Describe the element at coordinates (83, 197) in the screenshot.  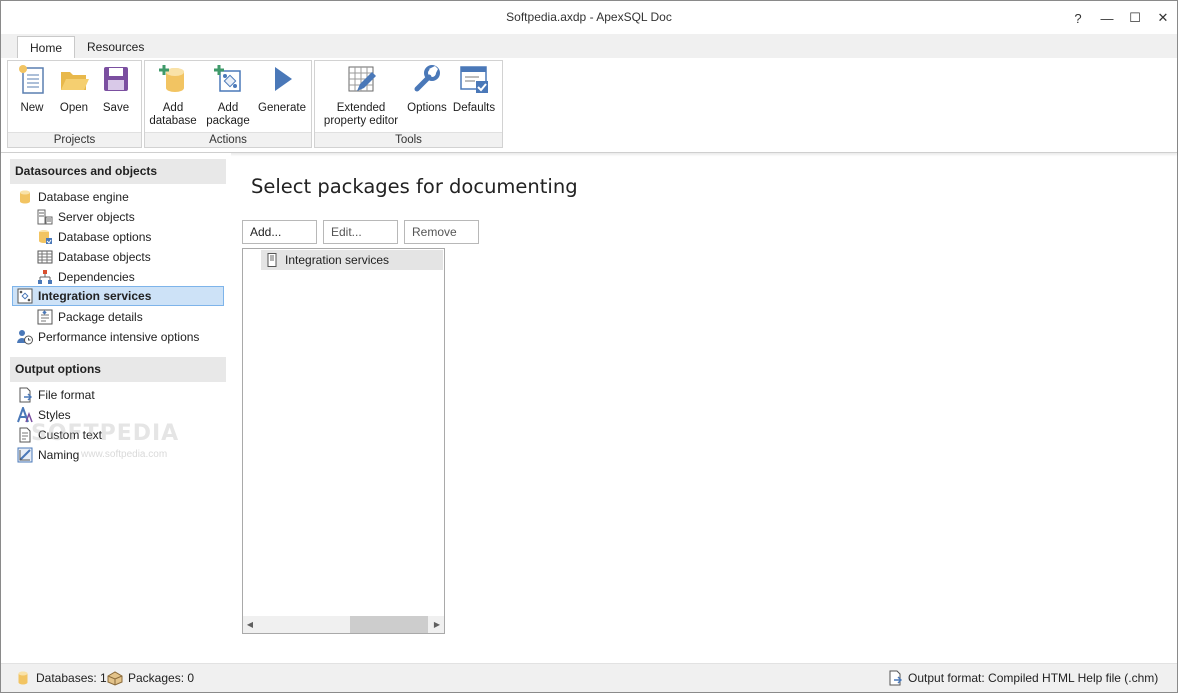
I see `nav-label: Database engine` at that location.